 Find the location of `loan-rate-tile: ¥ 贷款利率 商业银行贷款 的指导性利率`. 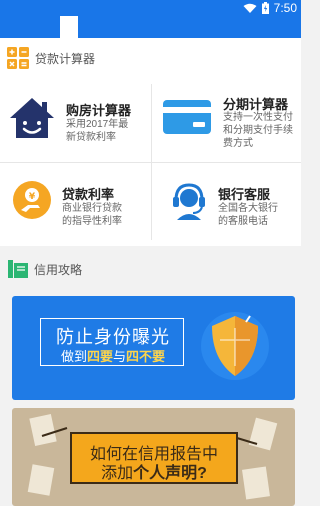

loan-rate-tile: ¥ 贷款利率 商业银行贷款 的指导性利率 is located at coordinates (75, 204).